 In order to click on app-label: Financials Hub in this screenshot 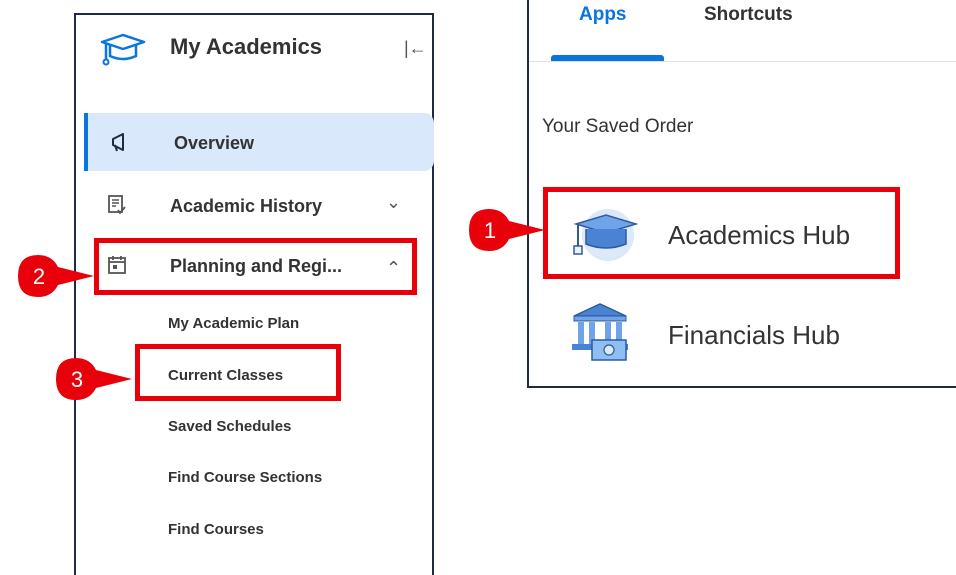, I will do `click(754, 335)`.